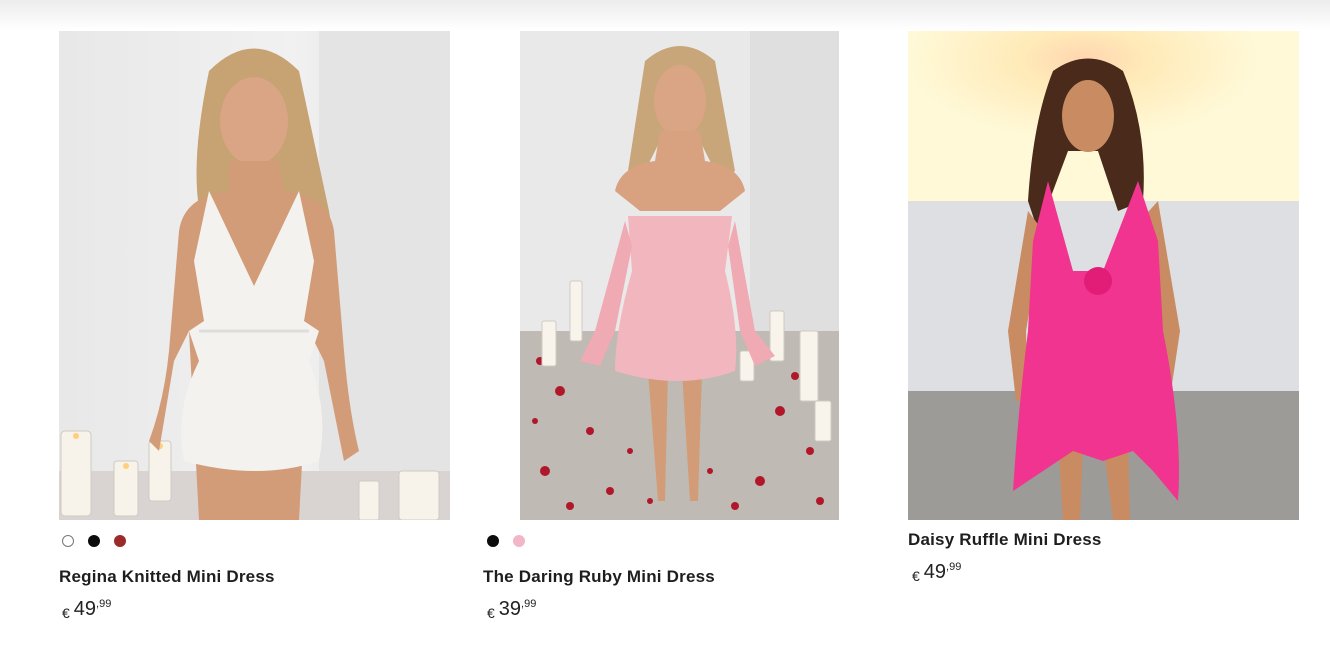 Image resolution: width=1330 pixels, height=664 pixels. Describe the element at coordinates (519, 541) in the screenshot. I see `swatch-pink` at that location.